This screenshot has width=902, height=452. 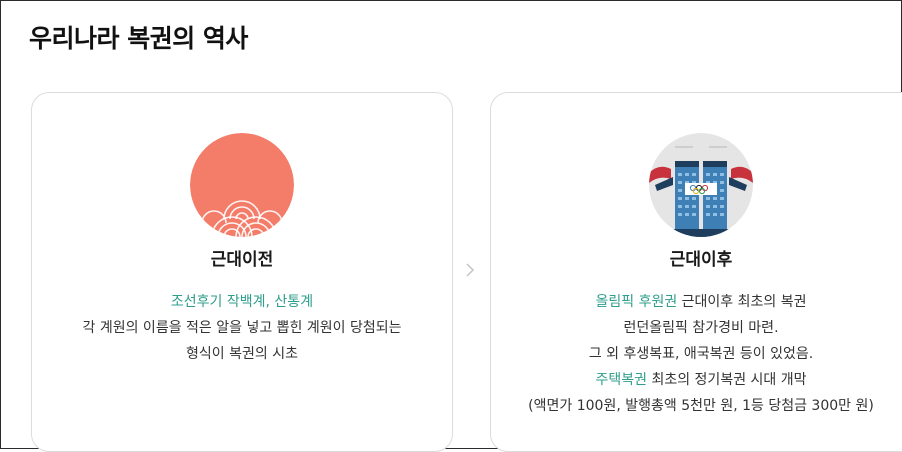 What do you see at coordinates (701, 354) in the screenshot?
I see `description-line: 그 외 후생복표, 애국복권 등이 있었음.` at bounding box center [701, 354].